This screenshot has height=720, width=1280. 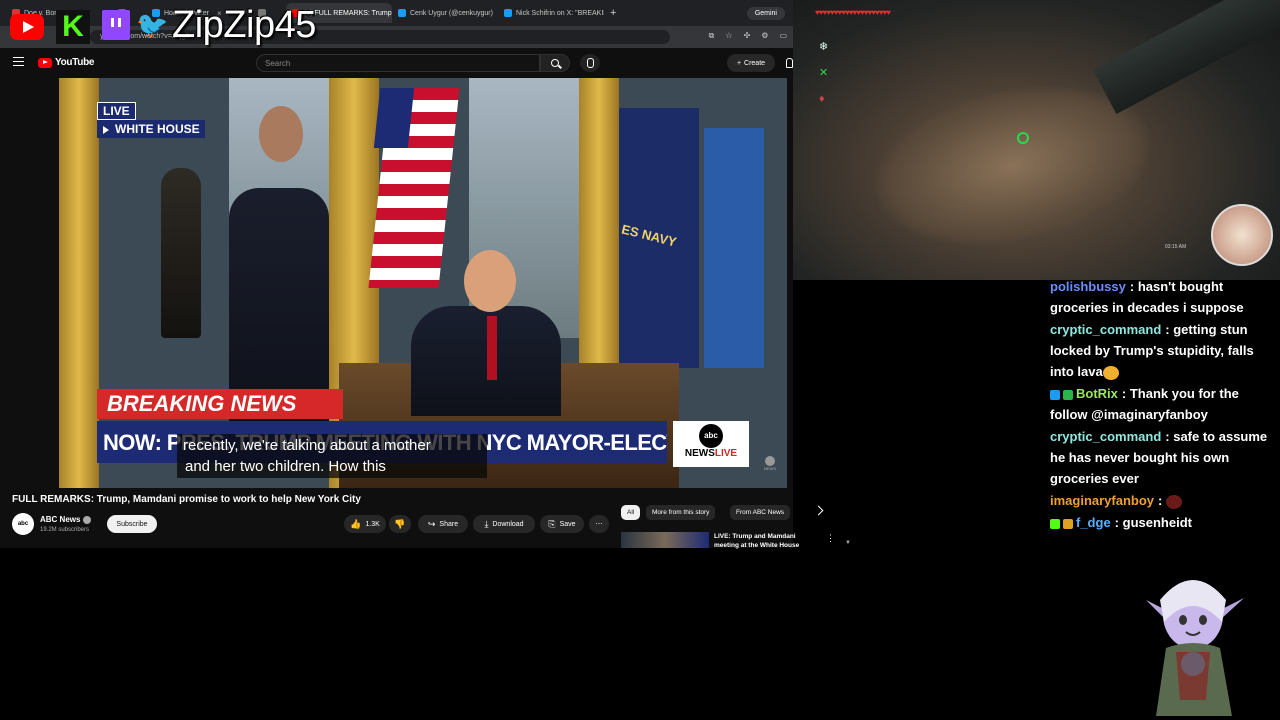 I want to click on us-flag-canton, so click(x=394, y=118).